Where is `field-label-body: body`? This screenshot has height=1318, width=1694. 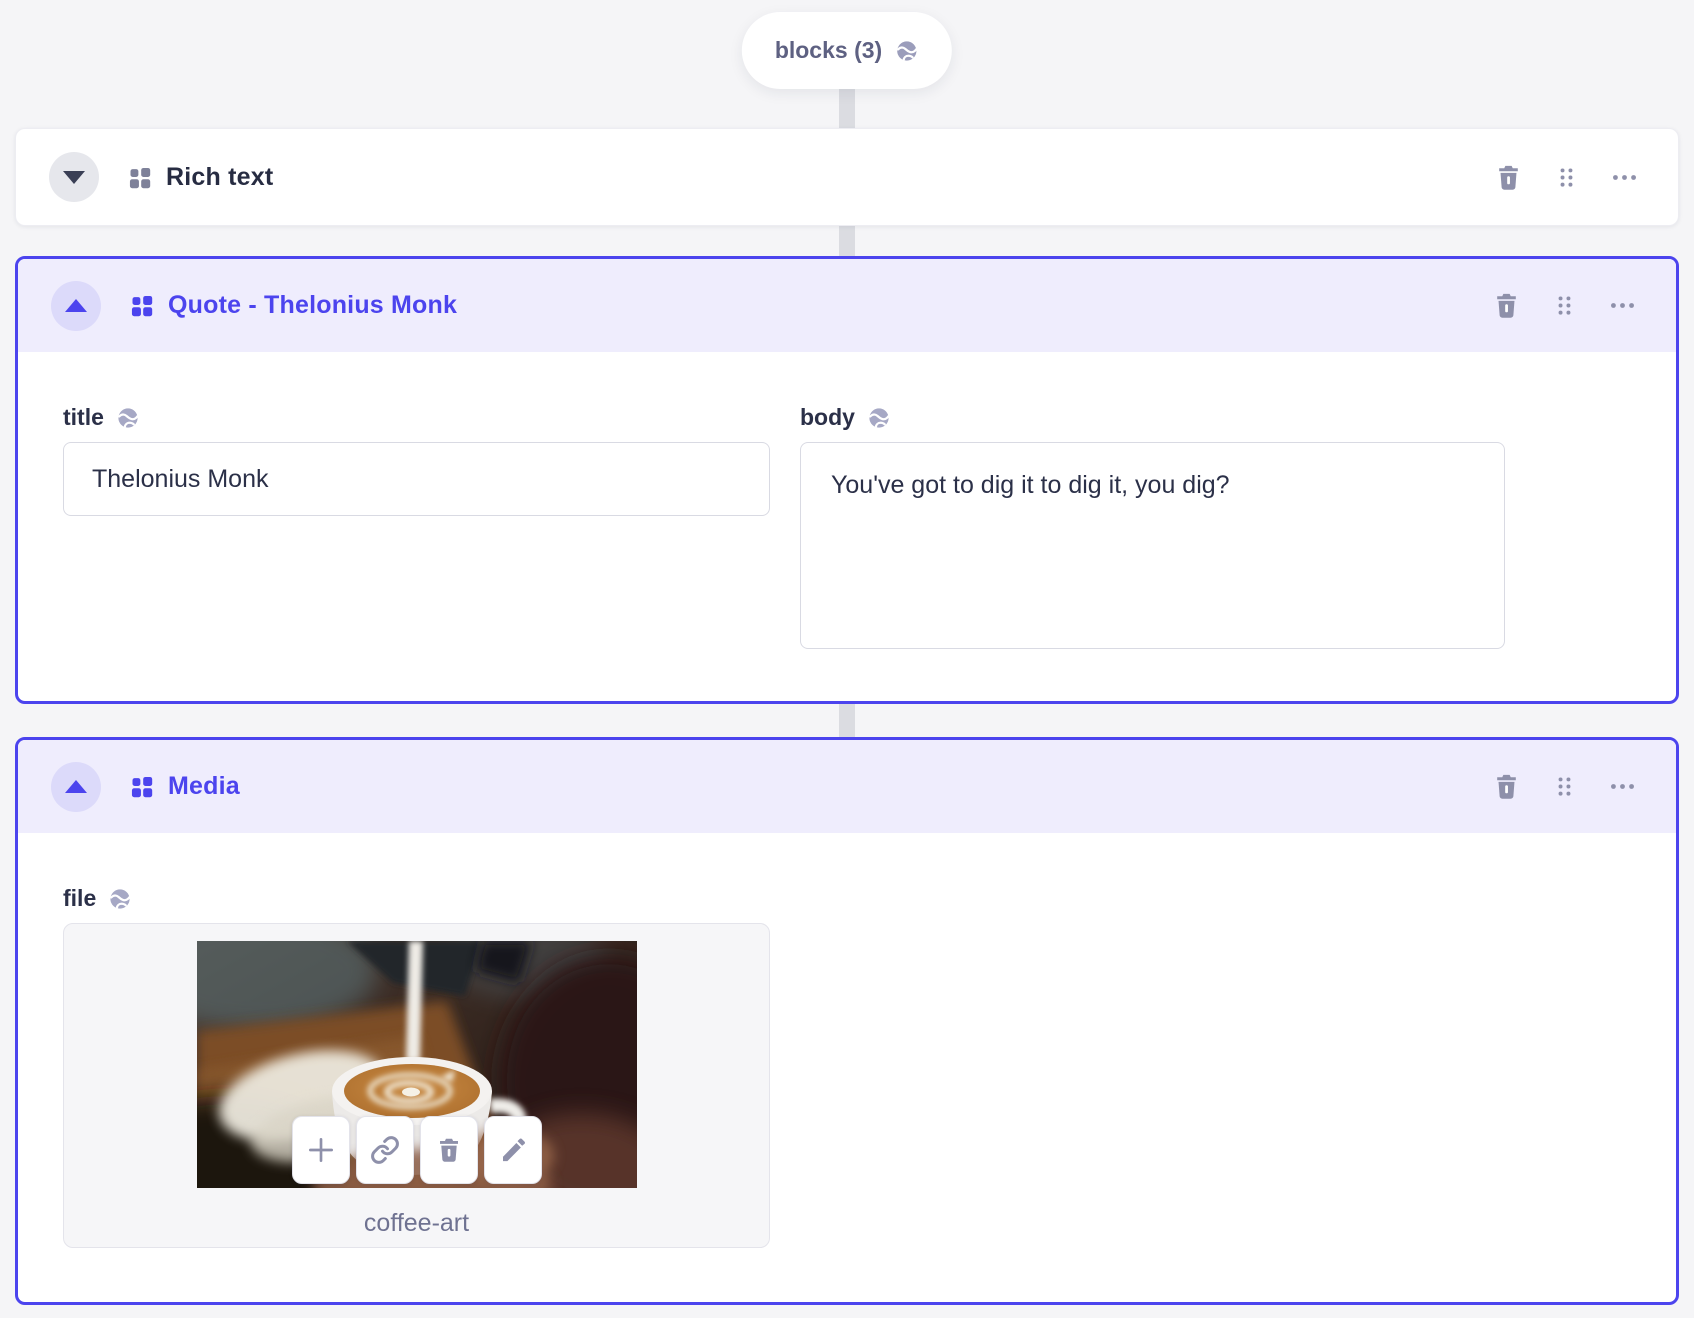 field-label-body: body is located at coordinates (1152, 417).